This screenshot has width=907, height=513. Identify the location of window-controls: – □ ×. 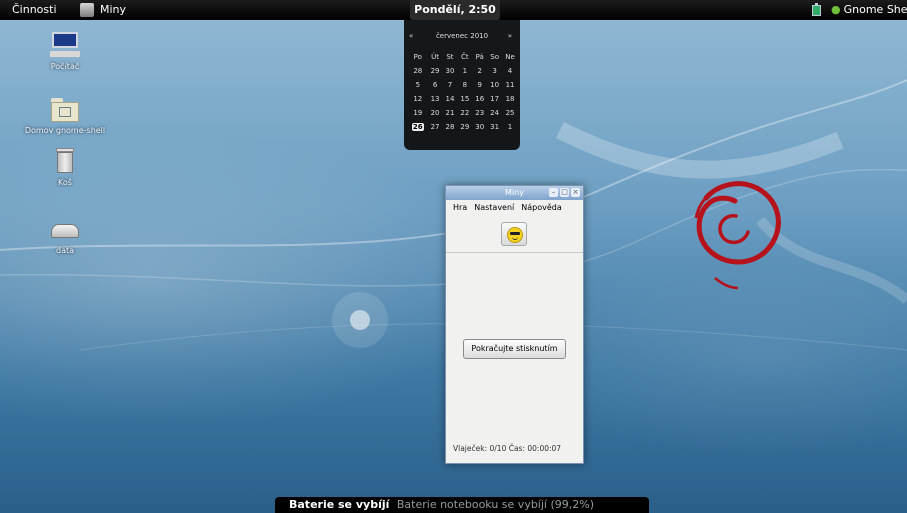
(564, 192).